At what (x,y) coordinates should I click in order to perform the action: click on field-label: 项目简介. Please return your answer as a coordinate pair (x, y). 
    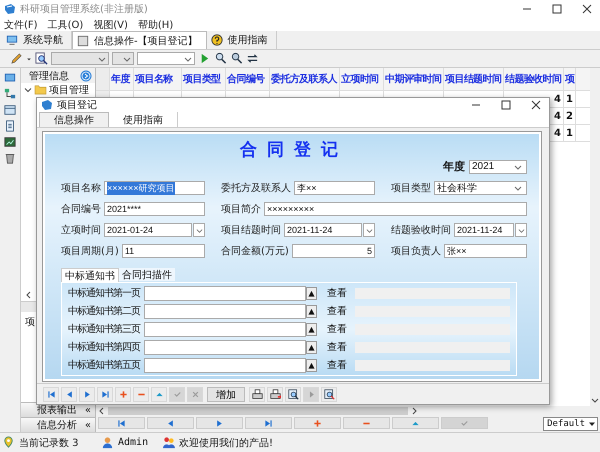
    Looking at the image, I should click on (241, 209).